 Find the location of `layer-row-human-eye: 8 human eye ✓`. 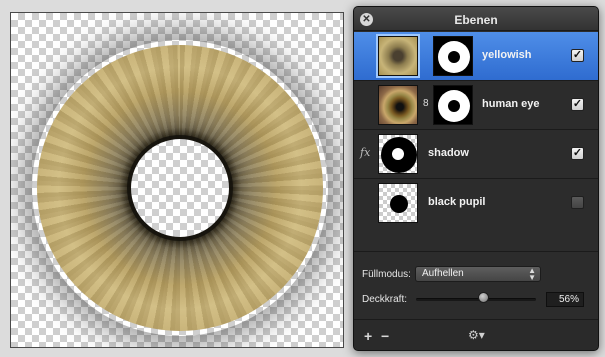

layer-row-human-eye: 8 human eye ✓ is located at coordinates (476, 105).